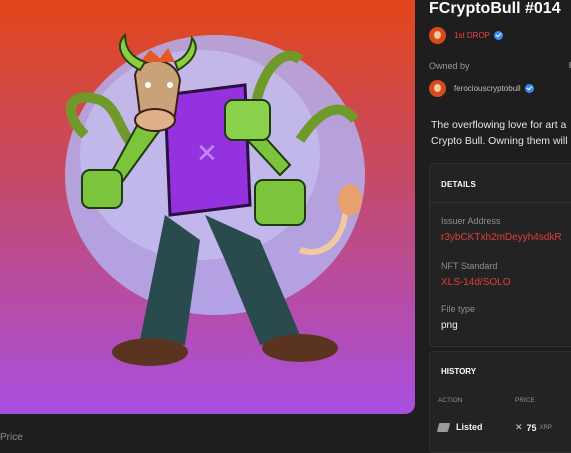  I want to click on history-row-action: Listed, so click(459, 427).